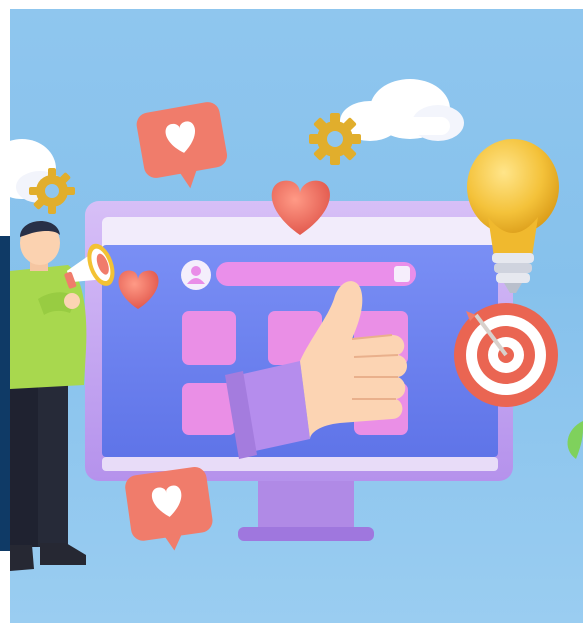  I want to click on left-edge-strip, so click(5, 393).